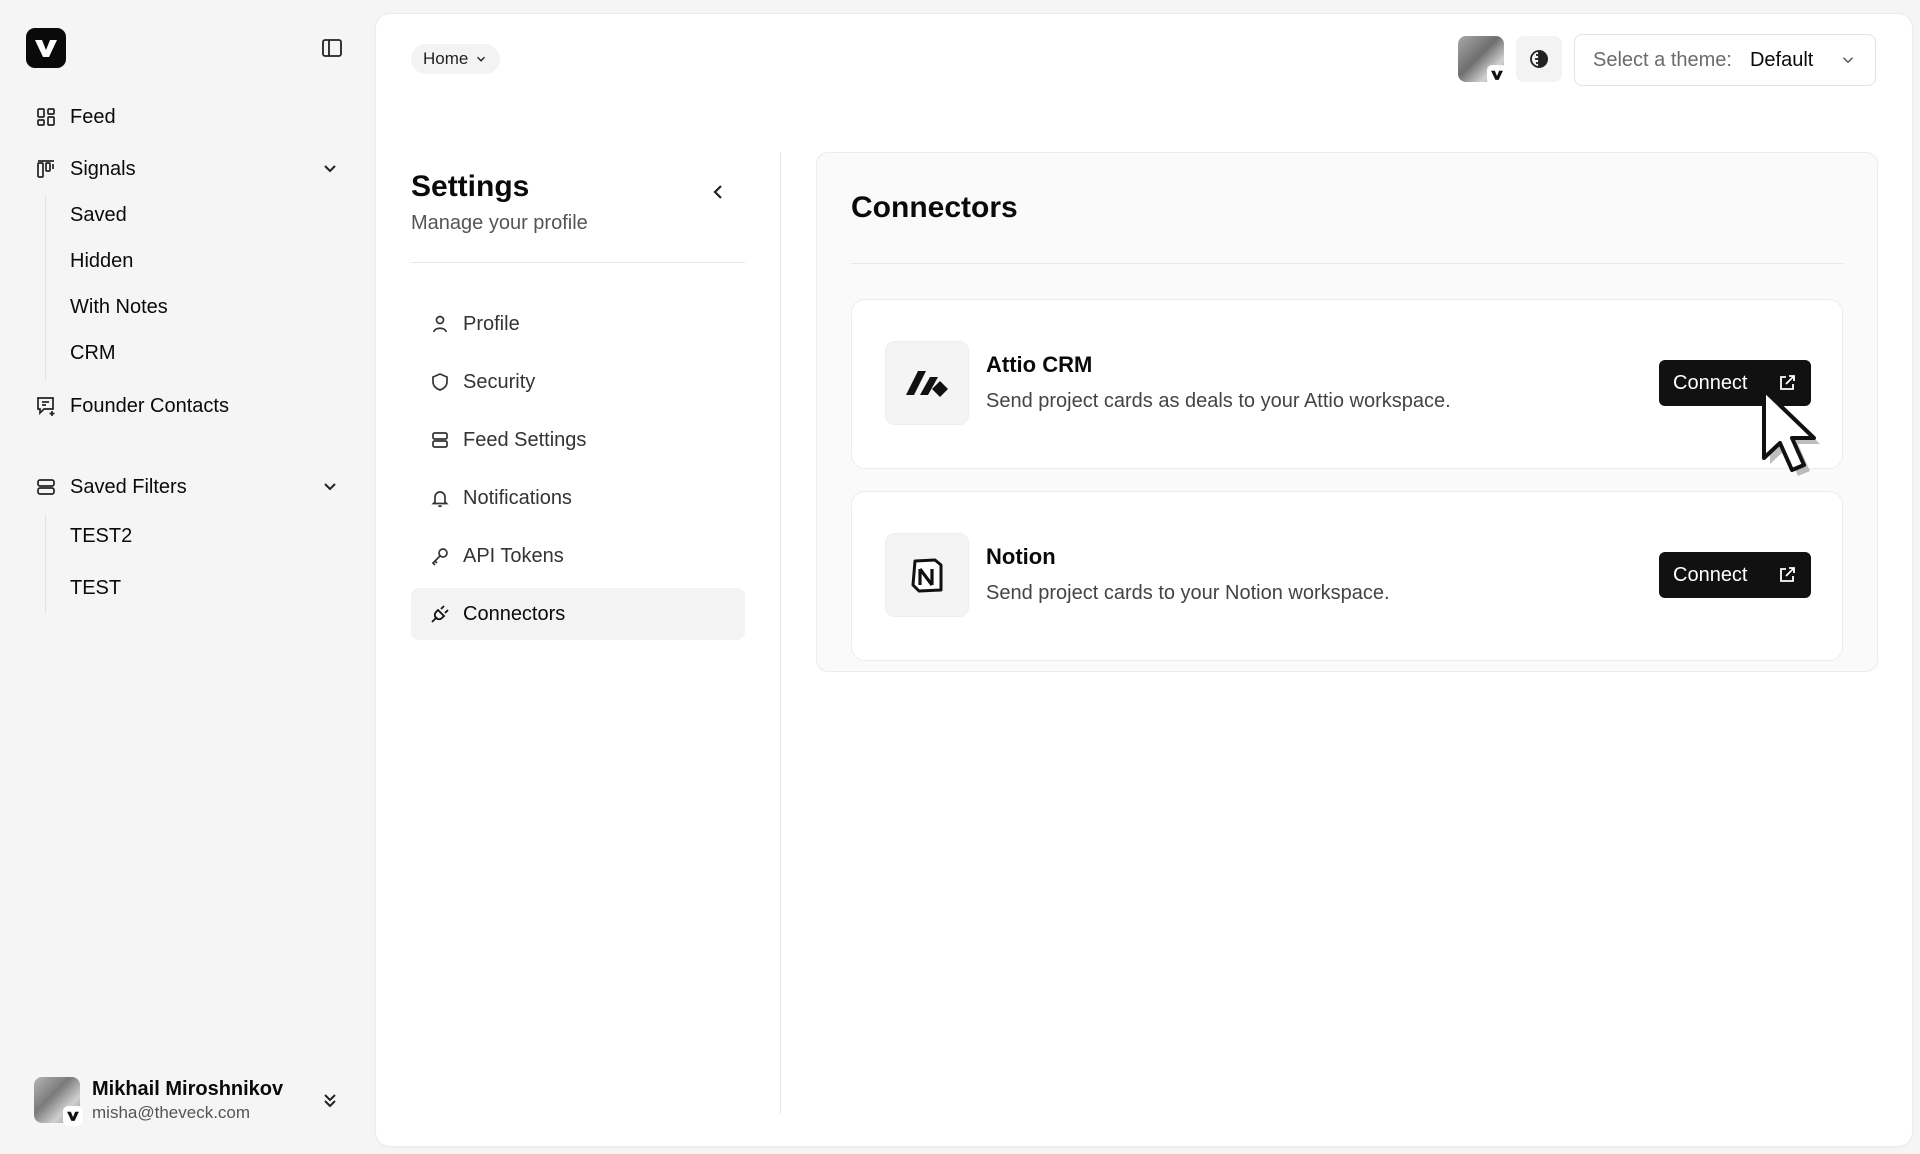 The width and height of the screenshot is (1920, 1154). I want to click on settings-menu-label: Profile, so click(491, 323).